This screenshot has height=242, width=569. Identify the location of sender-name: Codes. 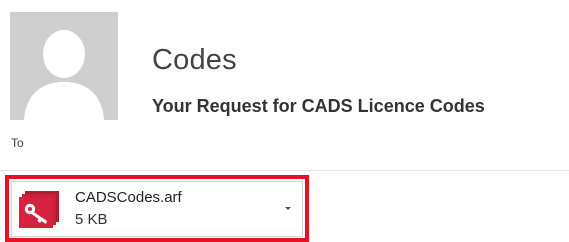
(194, 60).